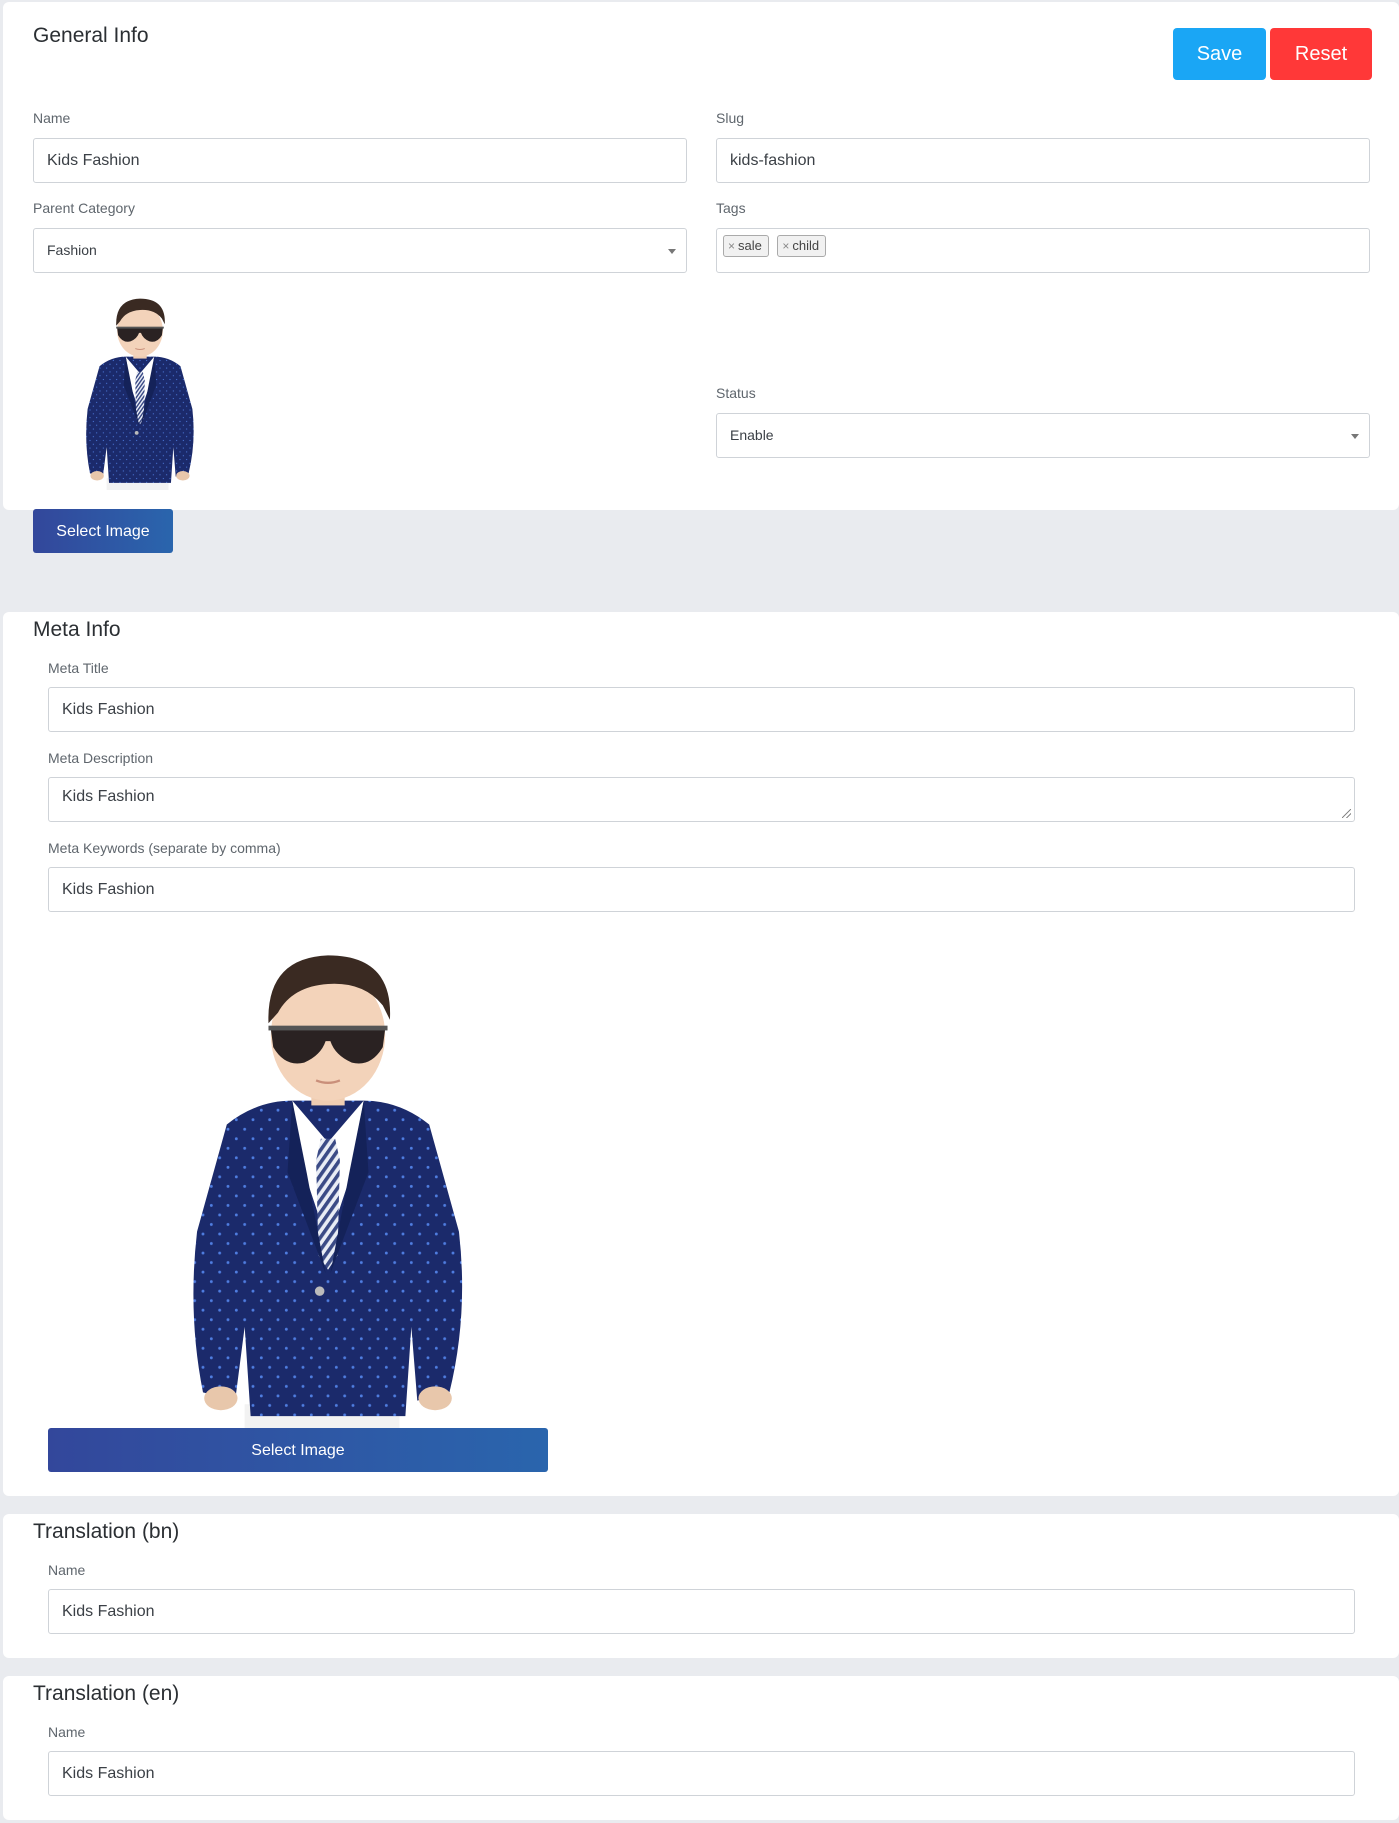 The image size is (1399, 1823). Describe the element at coordinates (328, 1194) in the screenshot. I see `meta-image-preview` at that location.